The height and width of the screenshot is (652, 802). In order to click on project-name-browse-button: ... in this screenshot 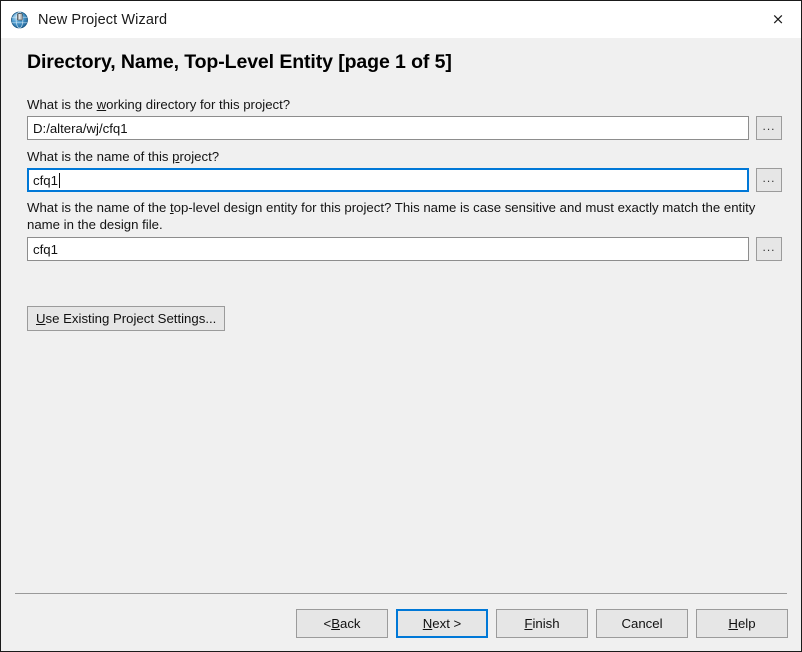, I will do `click(769, 180)`.